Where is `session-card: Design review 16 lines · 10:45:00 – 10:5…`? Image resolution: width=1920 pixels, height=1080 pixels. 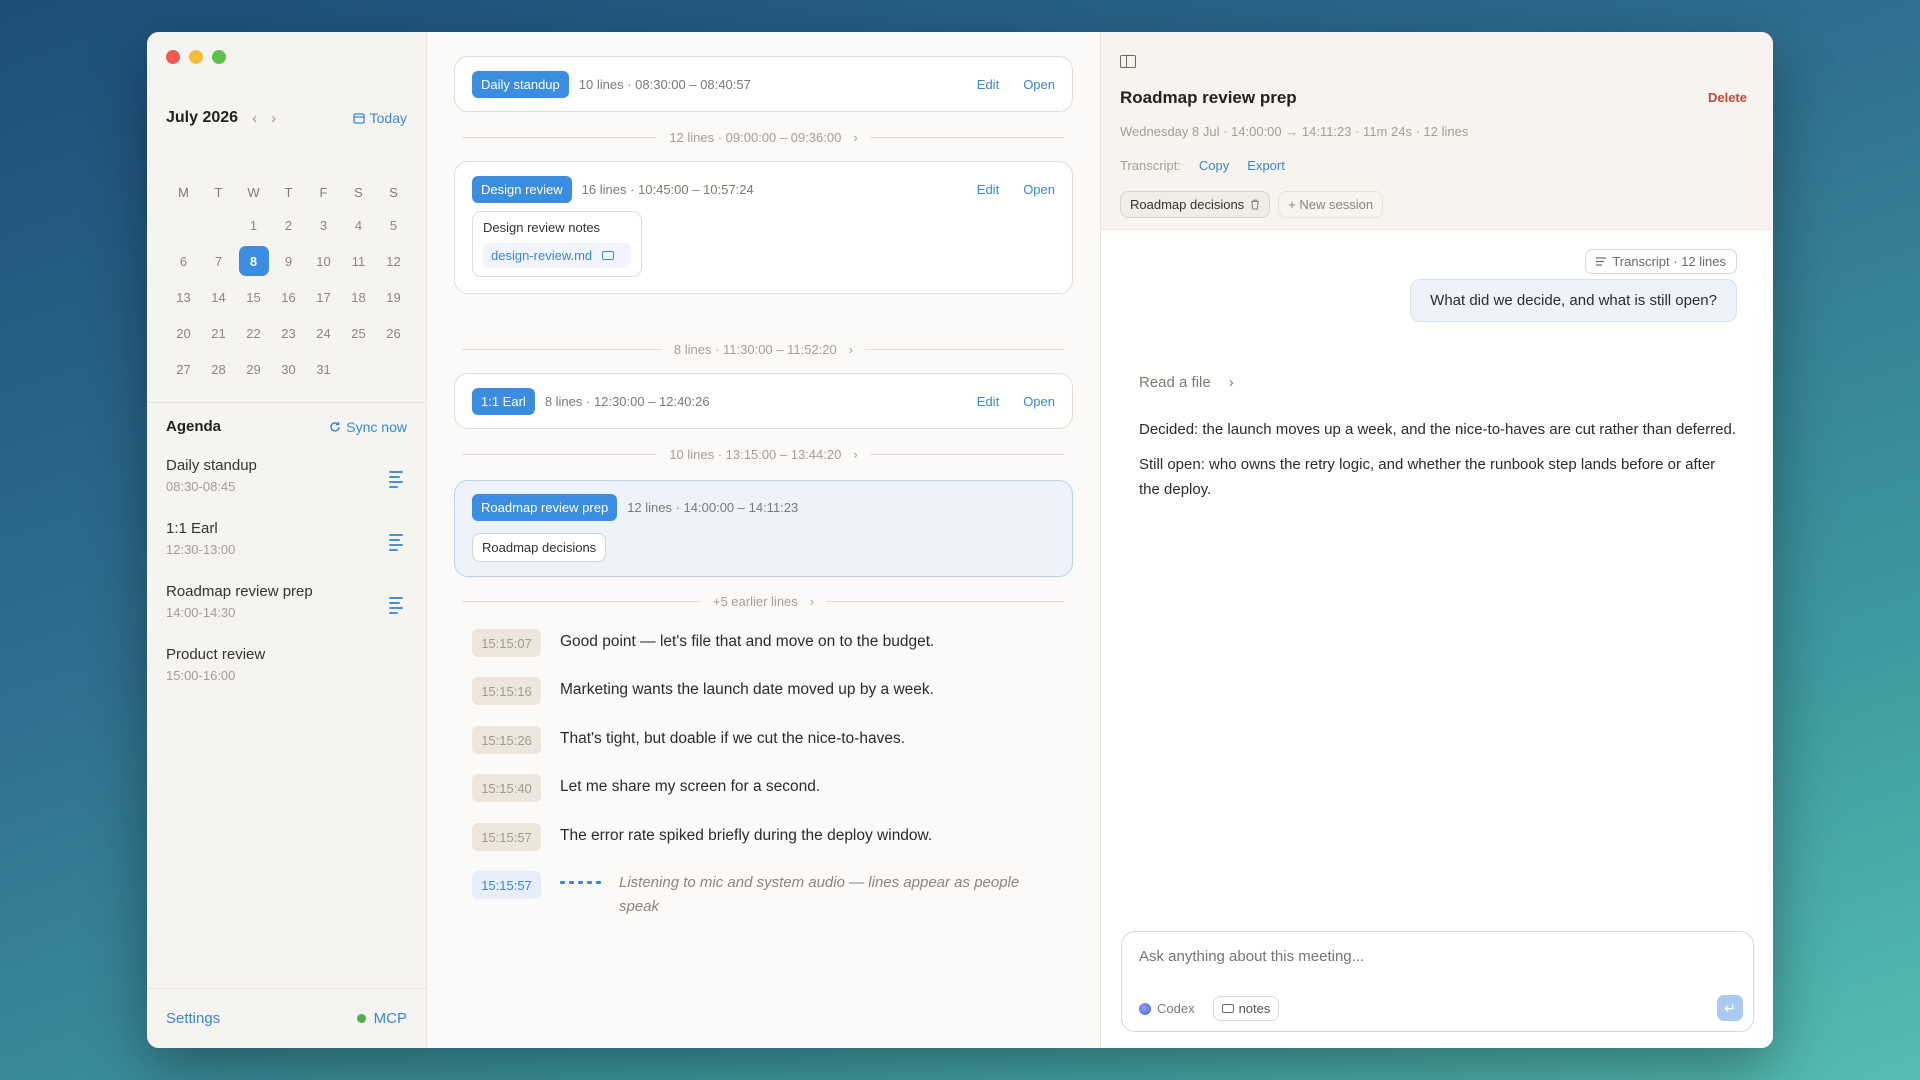
session-card: Design review 16 lines · 10:45:00 – 10:5… is located at coordinates (763, 227).